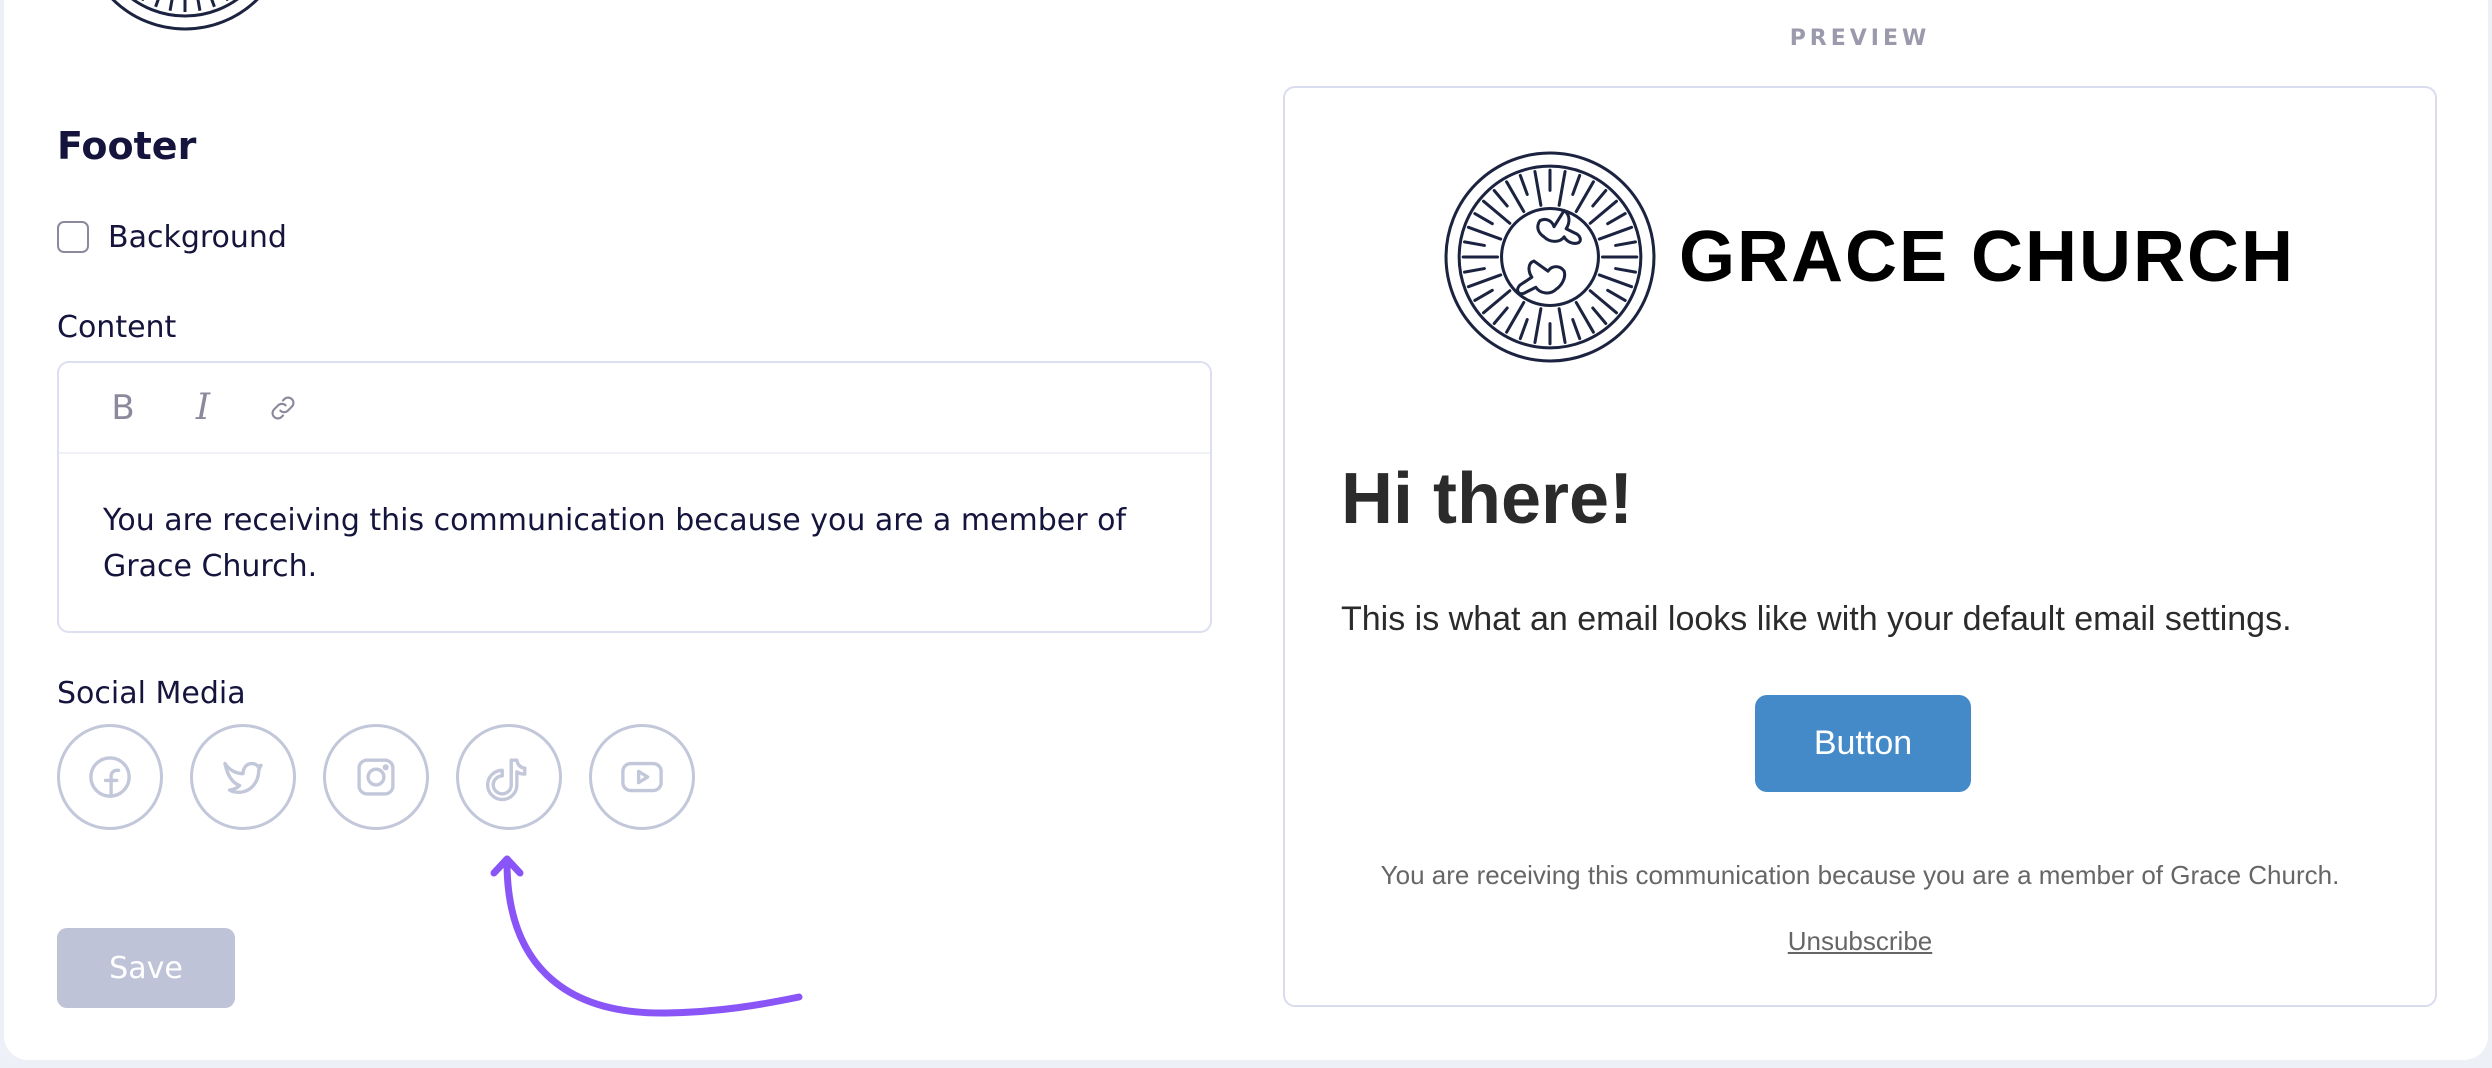 Image resolution: width=2492 pixels, height=1068 pixels. I want to click on section-title: Footer, so click(127, 146).